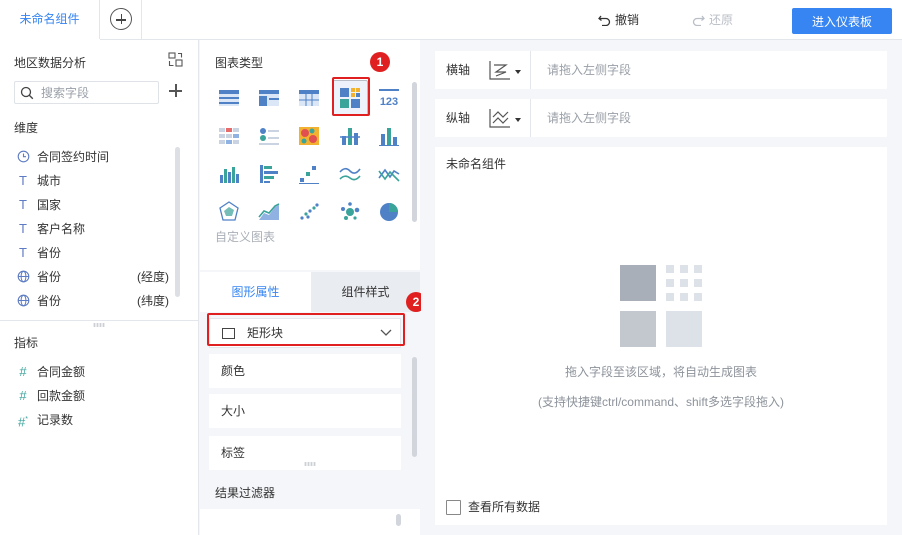 The width and height of the screenshot is (902, 535). Describe the element at coordinates (309, 136) in the screenshot. I see `heatmap-icon` at that location.